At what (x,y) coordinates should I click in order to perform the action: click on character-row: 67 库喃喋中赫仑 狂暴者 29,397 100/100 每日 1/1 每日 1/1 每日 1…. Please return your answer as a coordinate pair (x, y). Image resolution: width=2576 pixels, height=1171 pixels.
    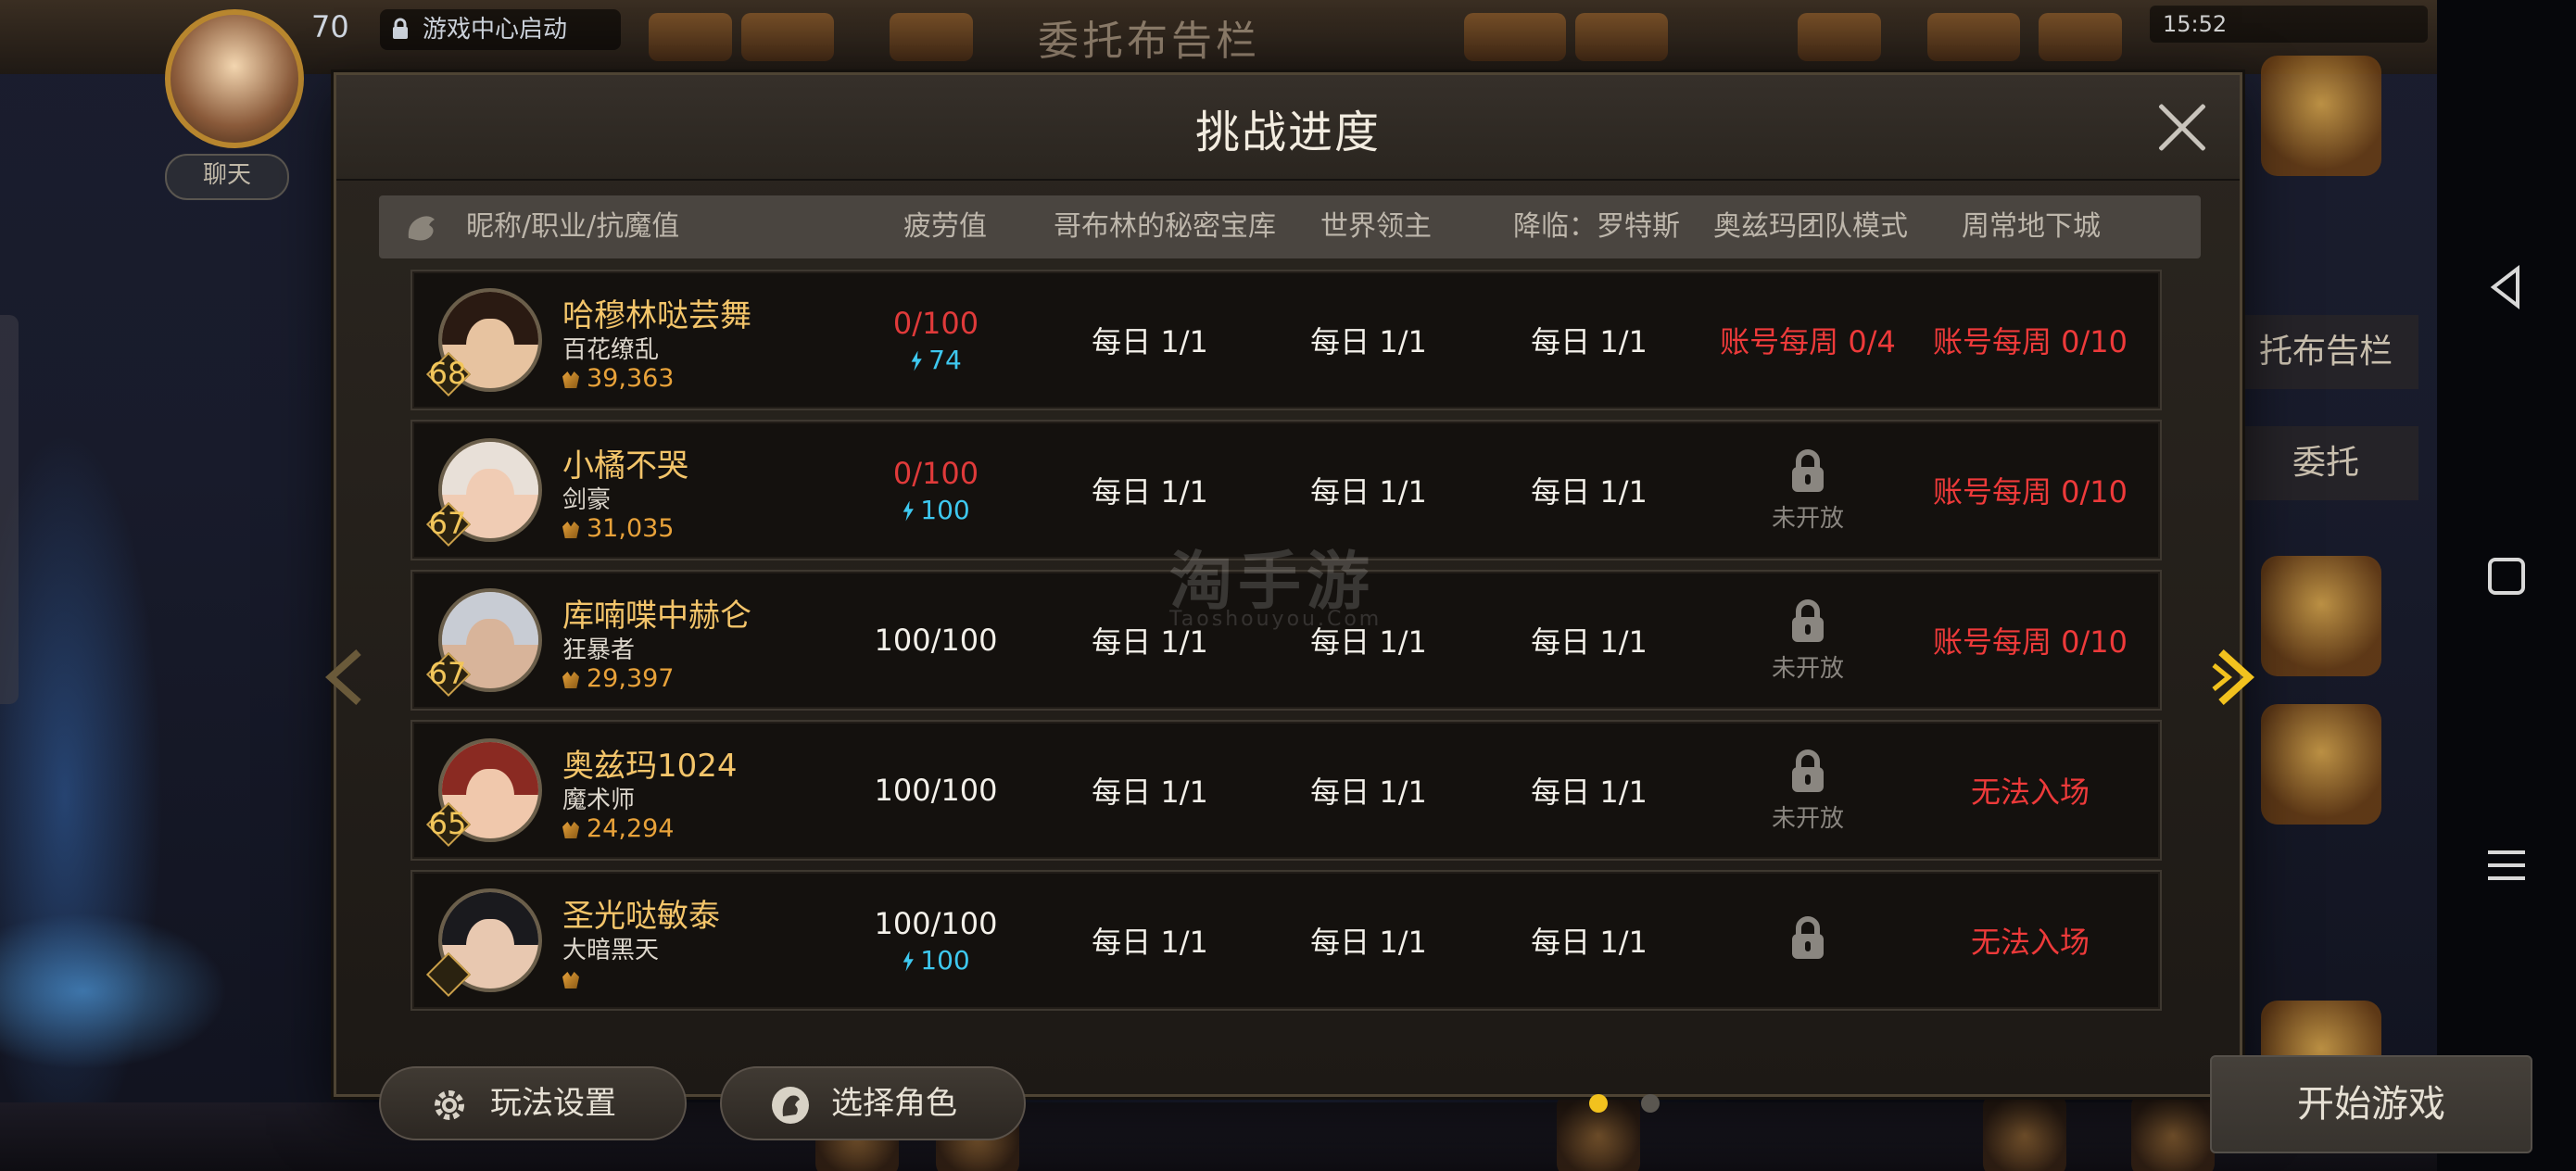
    Looking at the image, I should click on (1286, 640).